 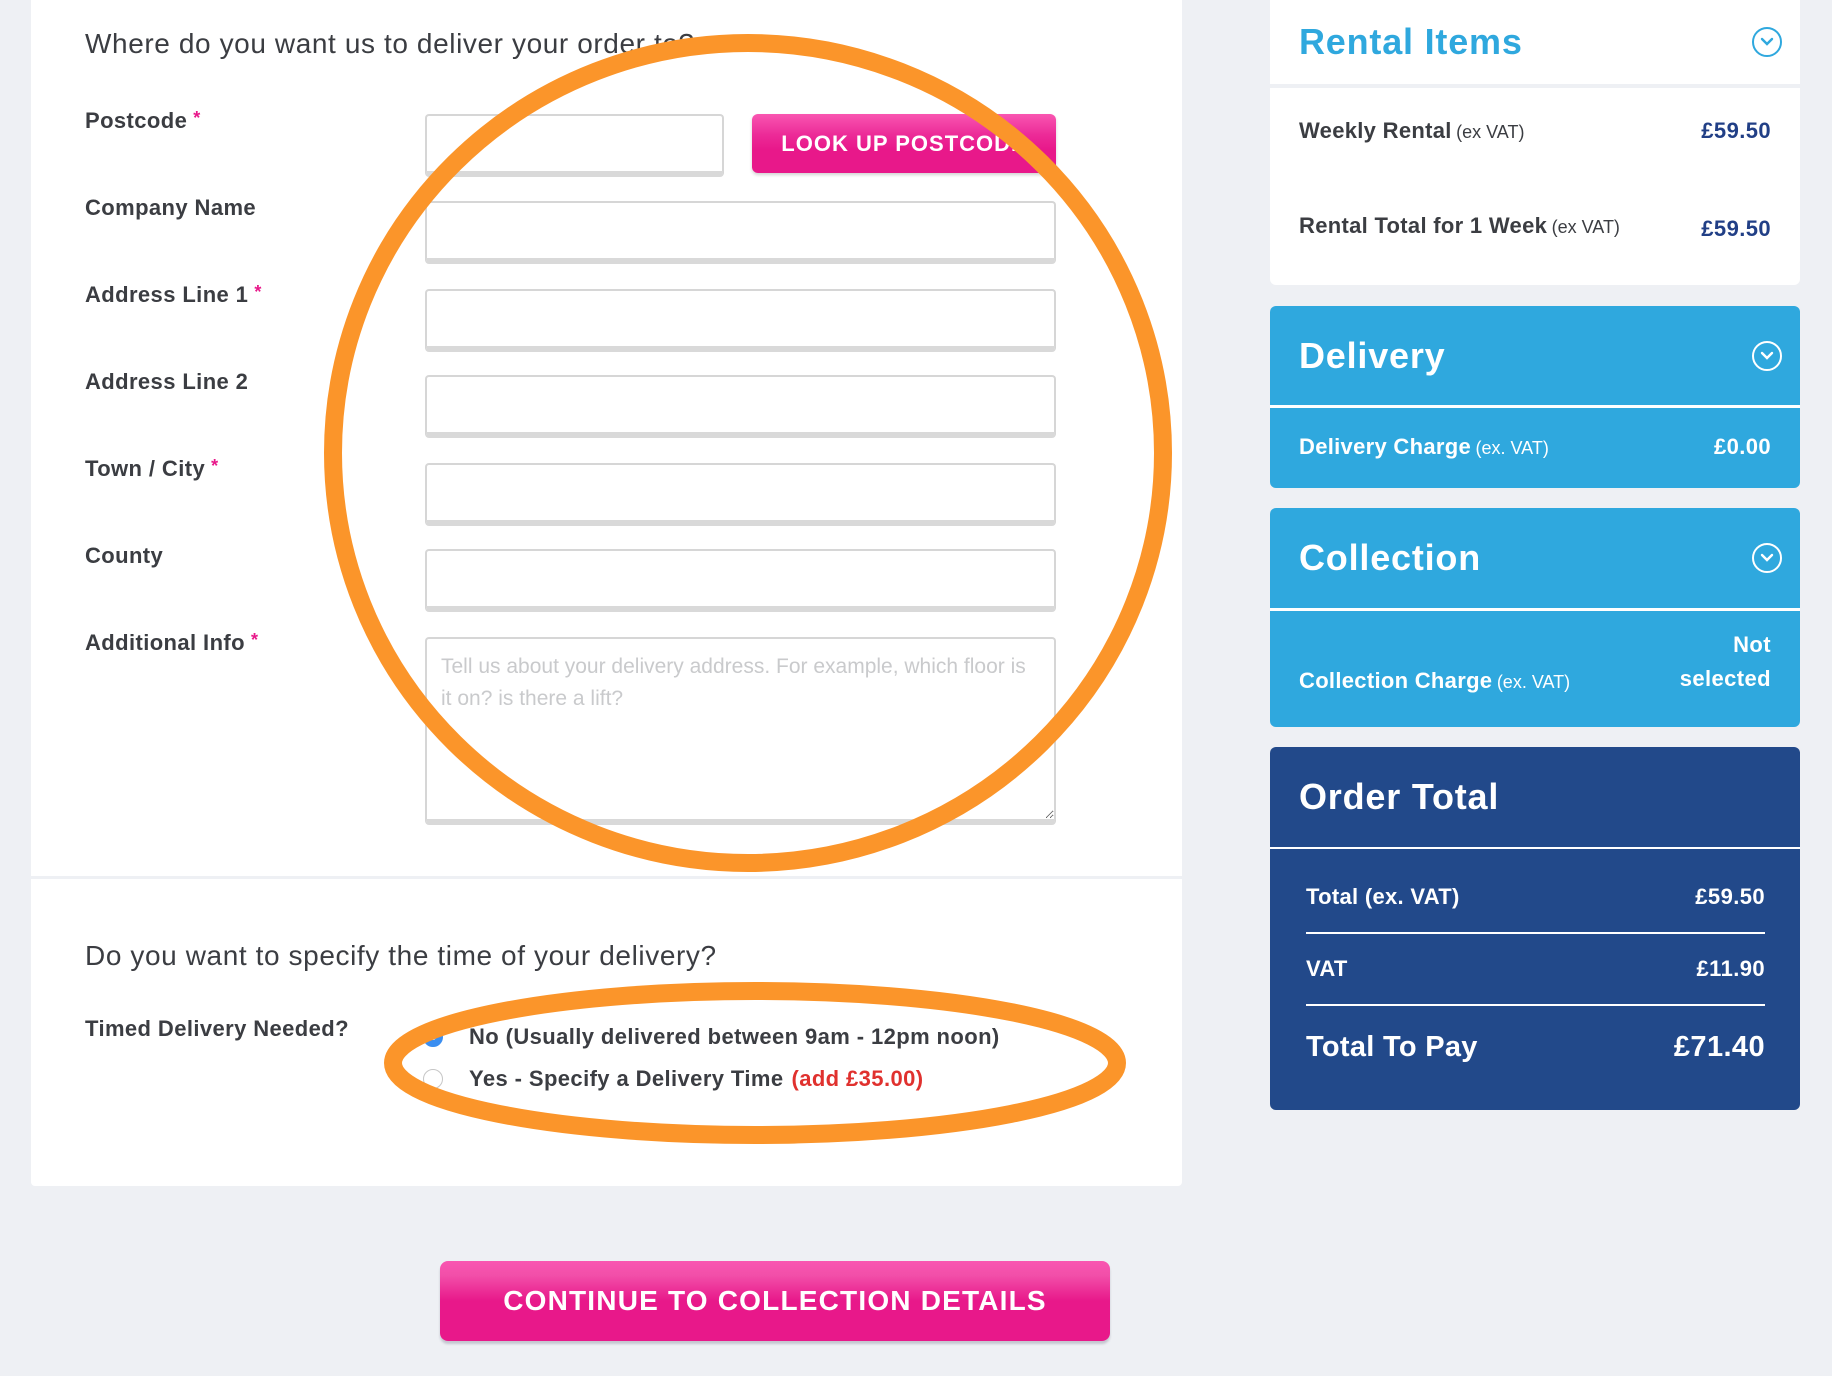 What do you see at coordinates (1535, 1046) in the screenshot?
I see `total-to-pay-row: Total To Pay £71.40` at bounding box center [1535, 1046].